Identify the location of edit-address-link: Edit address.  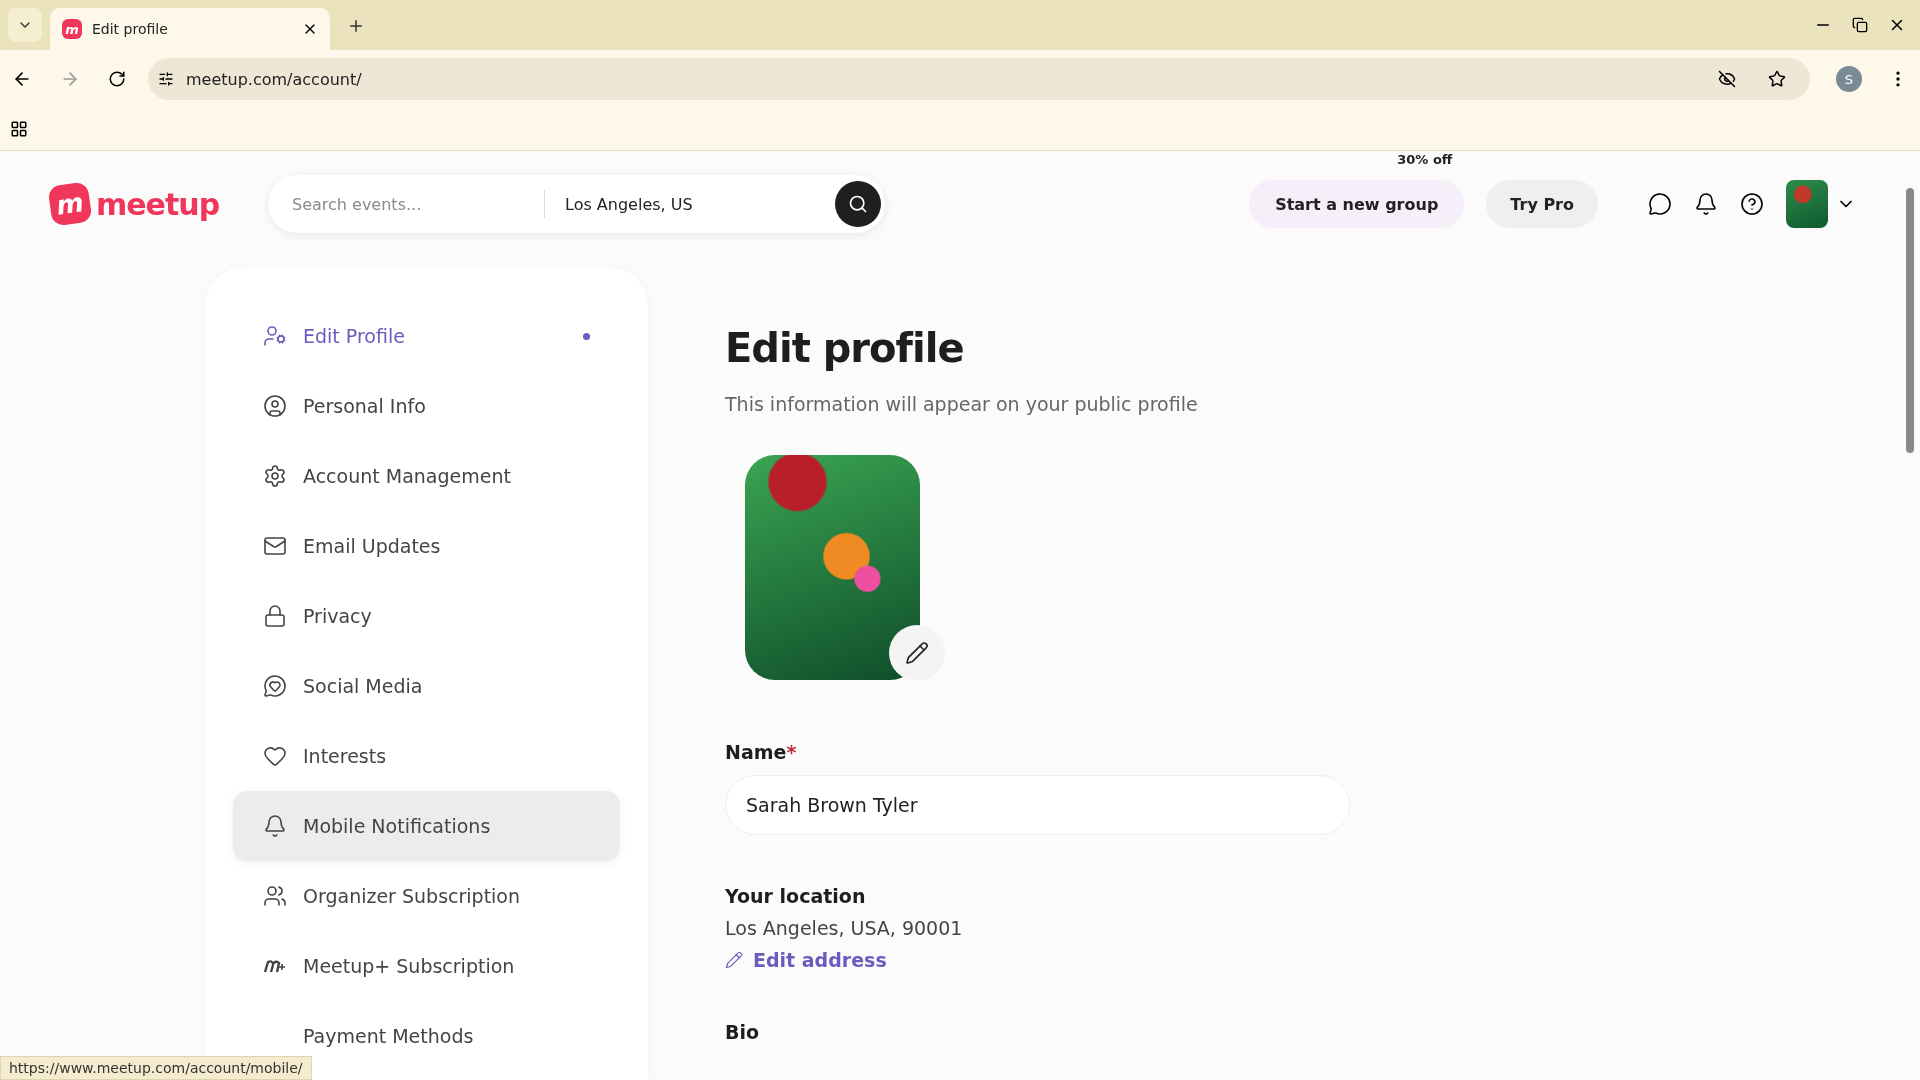
(806, 960).